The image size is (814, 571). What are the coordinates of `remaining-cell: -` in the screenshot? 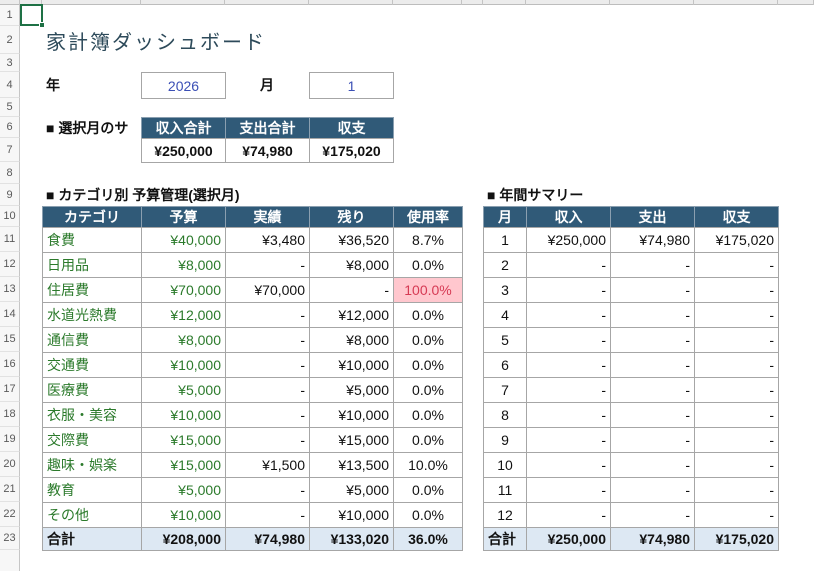 It's located at (351, 290).